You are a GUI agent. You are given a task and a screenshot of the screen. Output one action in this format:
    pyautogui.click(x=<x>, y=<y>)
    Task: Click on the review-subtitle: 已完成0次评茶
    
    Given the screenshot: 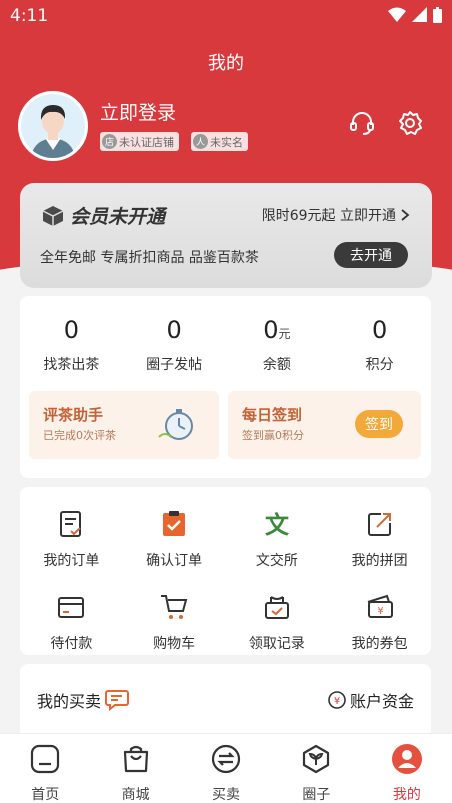 What is the action you would take?
    pyautogui.click(x=79, y=435)
    